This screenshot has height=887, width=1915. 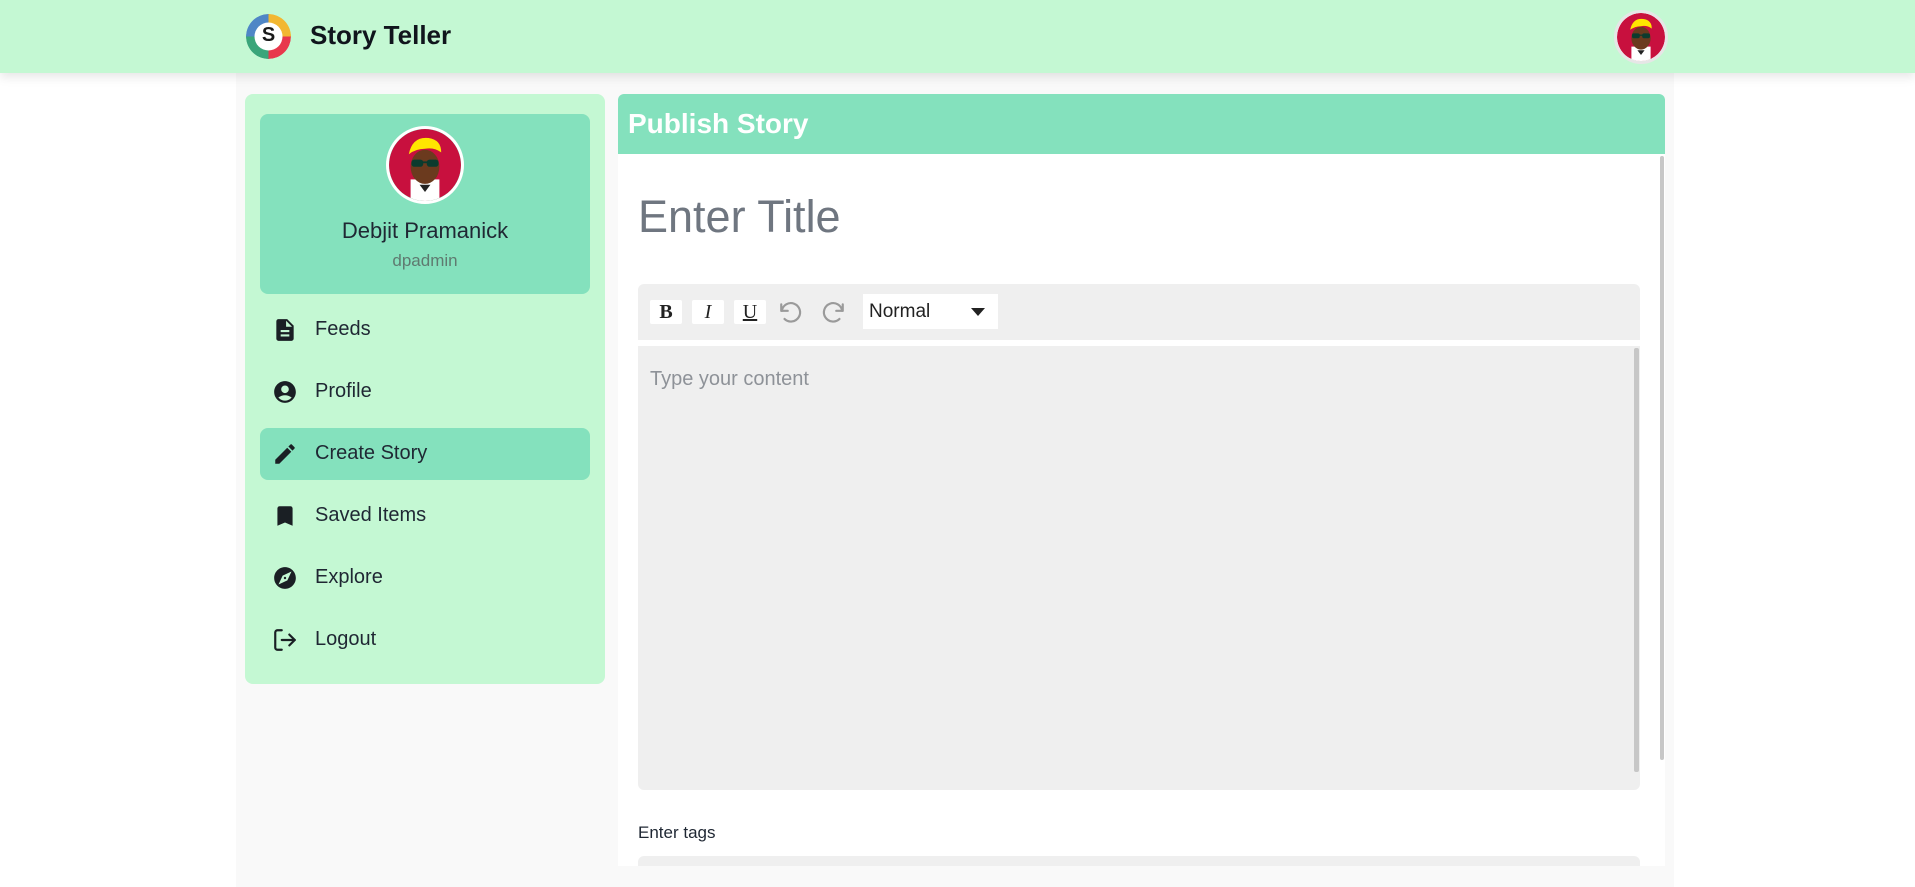 I want to click on sidebar-item-saved-items: Saved Items, so click(x=425, y=516).